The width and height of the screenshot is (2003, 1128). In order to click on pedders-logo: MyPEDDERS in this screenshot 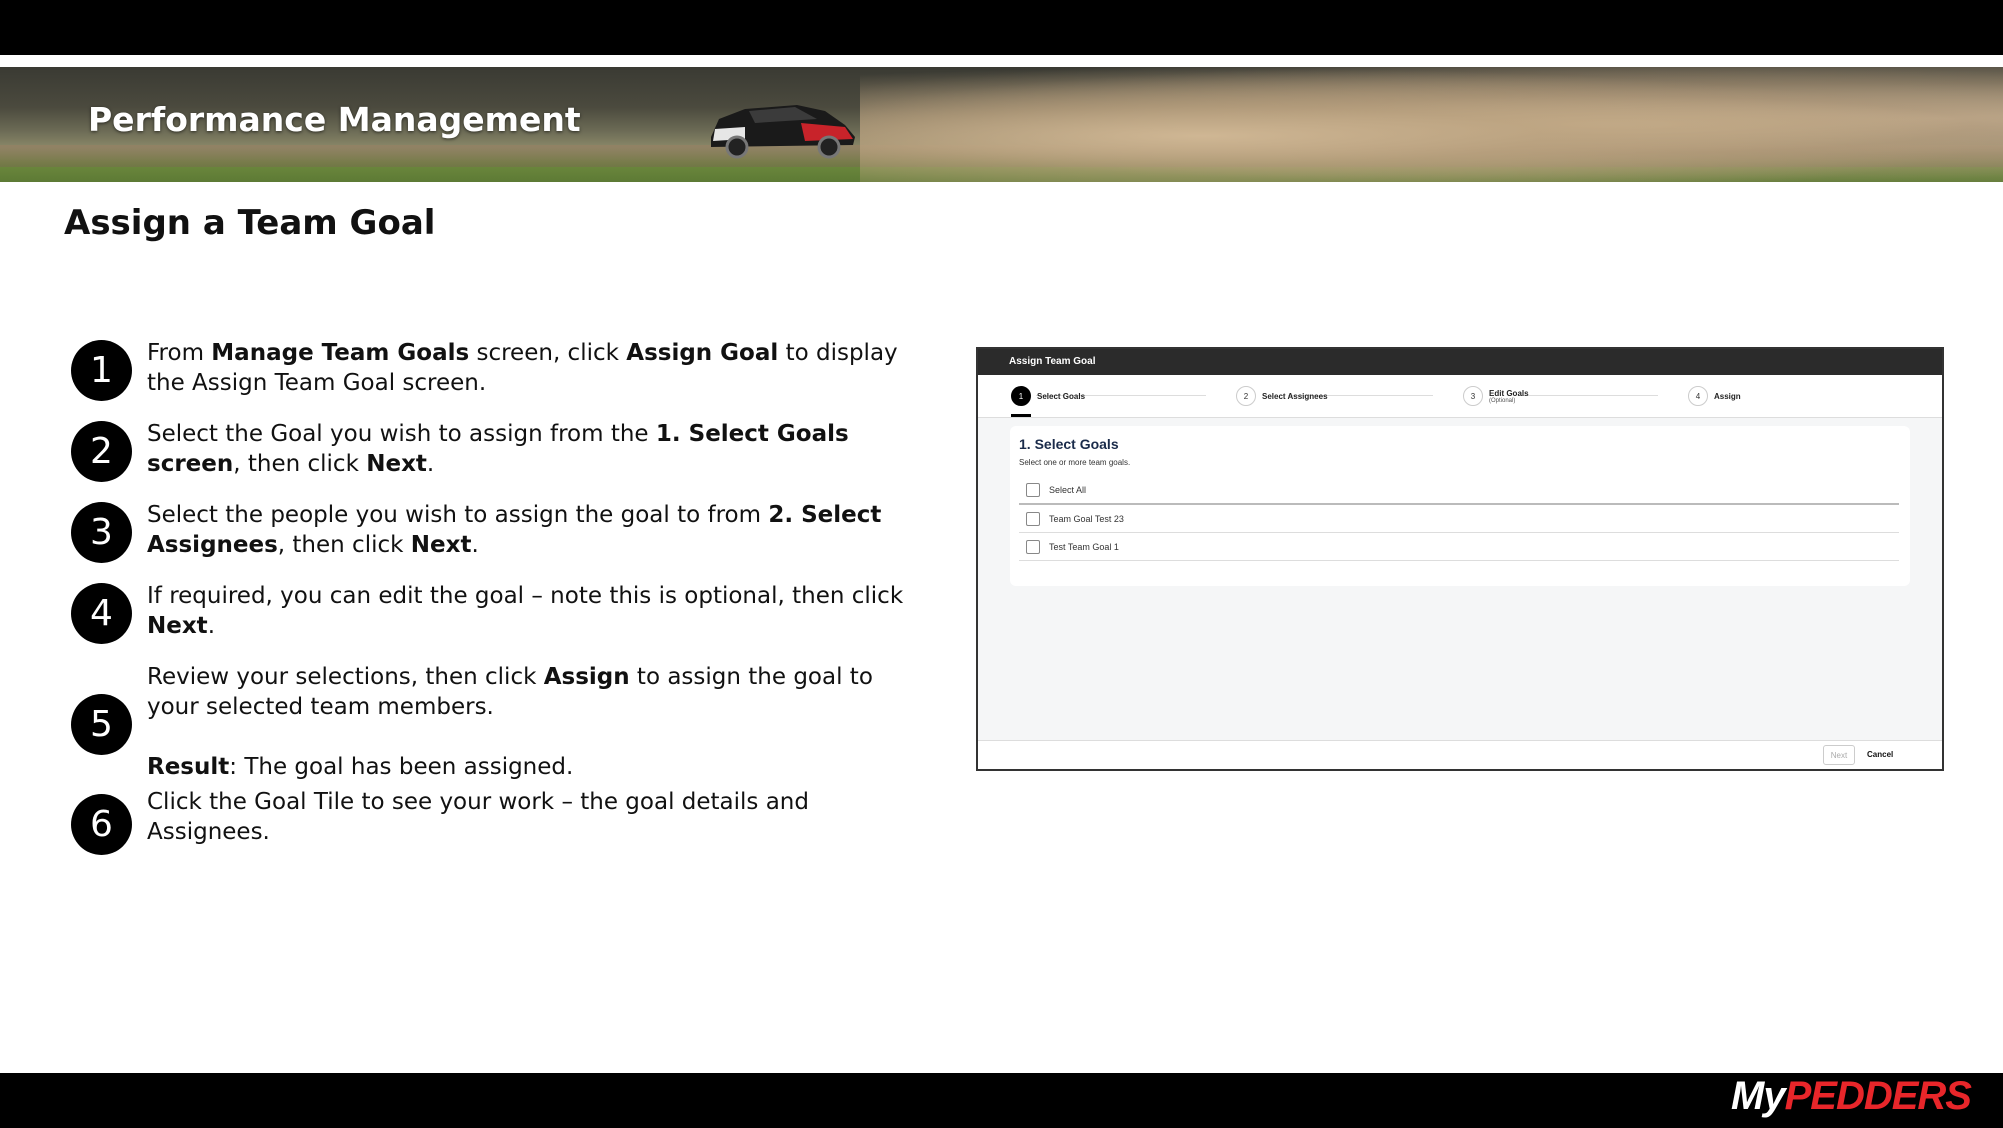, I will do `click(1851, 1096)`.